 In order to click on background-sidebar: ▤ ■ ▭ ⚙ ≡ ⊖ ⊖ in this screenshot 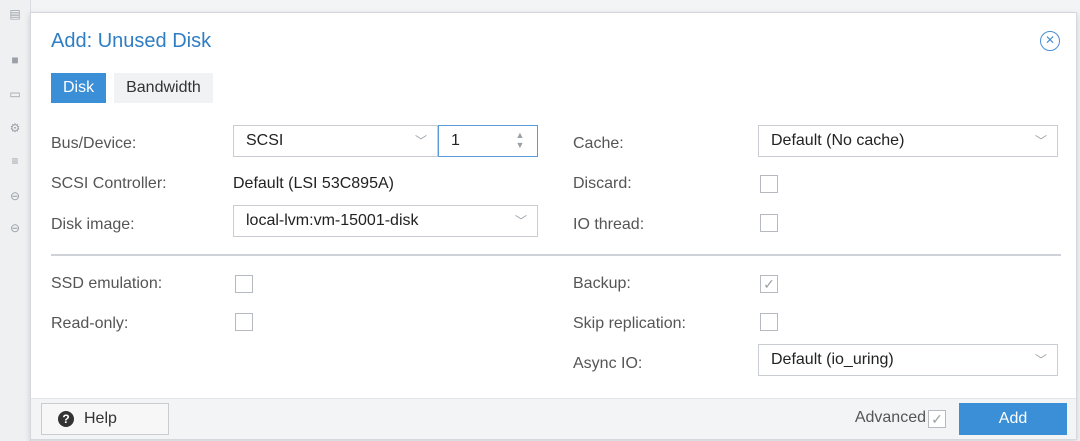, I will do `click(15, 220)`.